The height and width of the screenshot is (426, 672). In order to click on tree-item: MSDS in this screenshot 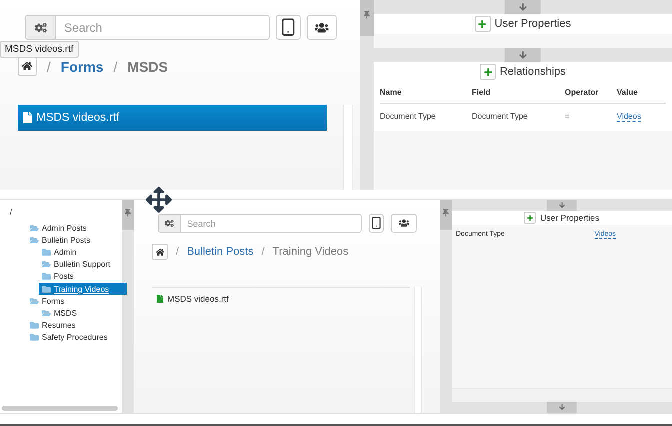, I will do `click(80, 313)`.